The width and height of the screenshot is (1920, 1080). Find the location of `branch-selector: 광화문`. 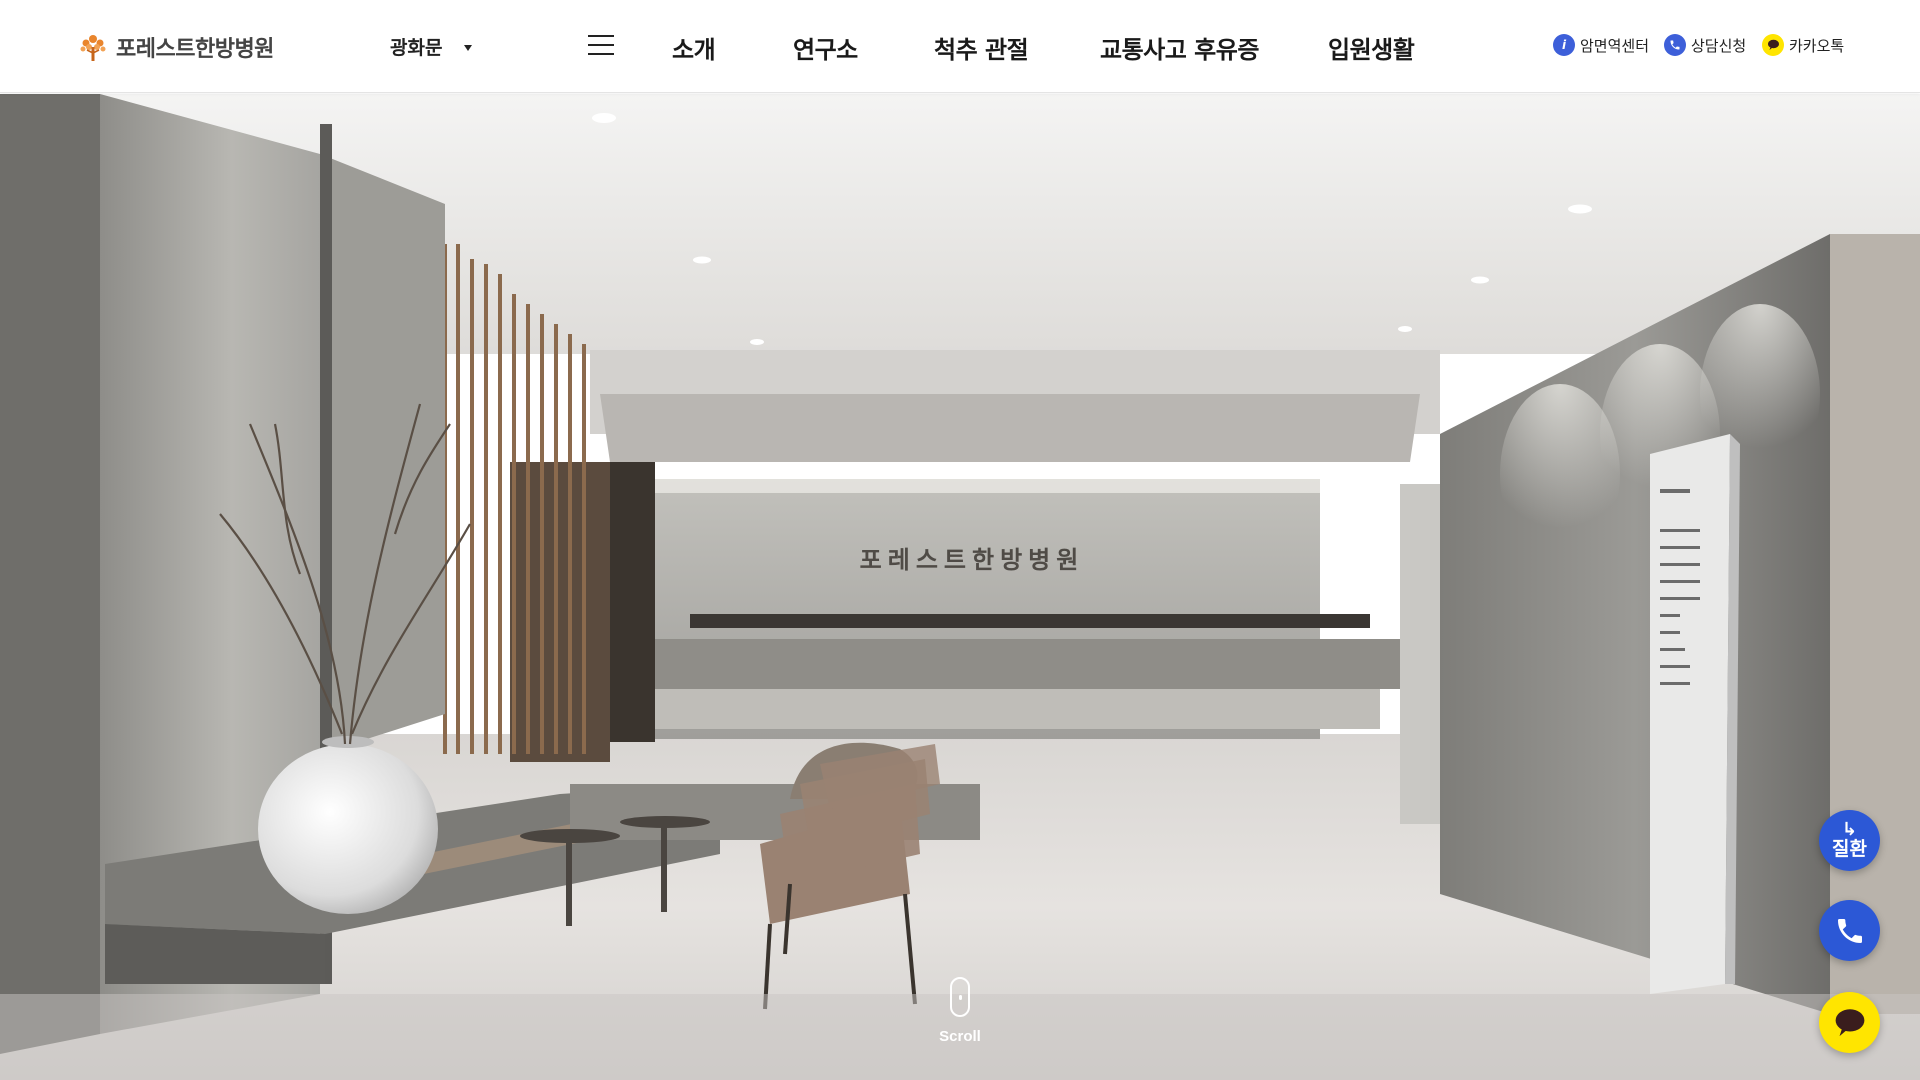

branch-selector: 광화문 is located at coordinates (431, 46).